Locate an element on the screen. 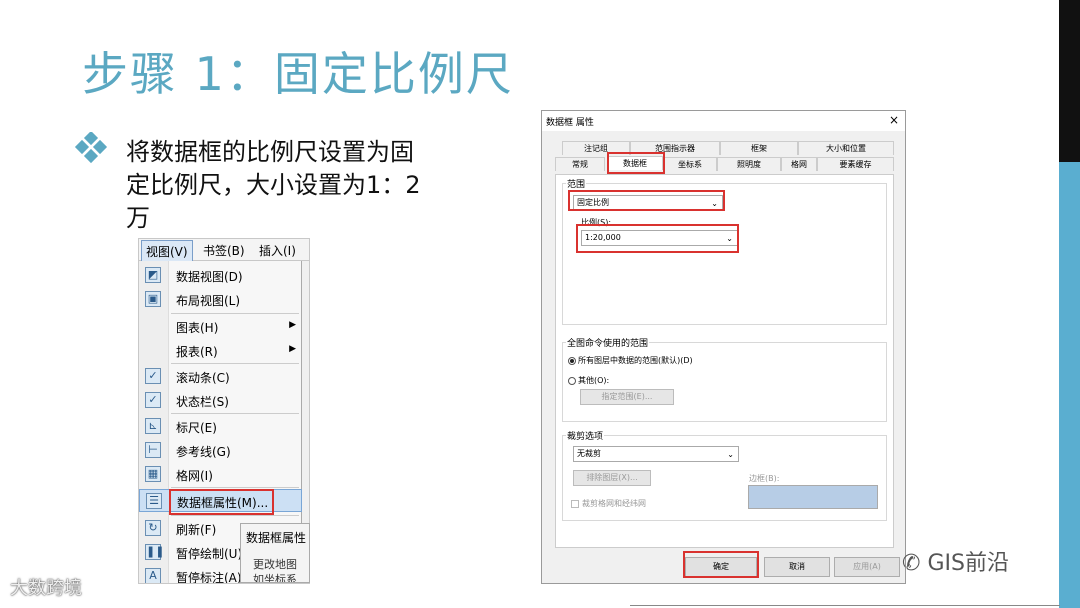 The width and height of the screenshot is (1080, 608). slide-title: 步骤 1：固定比例尺 is located at coordinates (298, 74).